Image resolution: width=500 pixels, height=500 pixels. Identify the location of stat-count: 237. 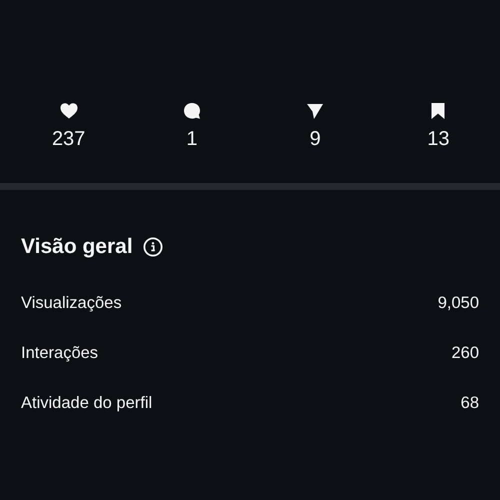
(69, 139).